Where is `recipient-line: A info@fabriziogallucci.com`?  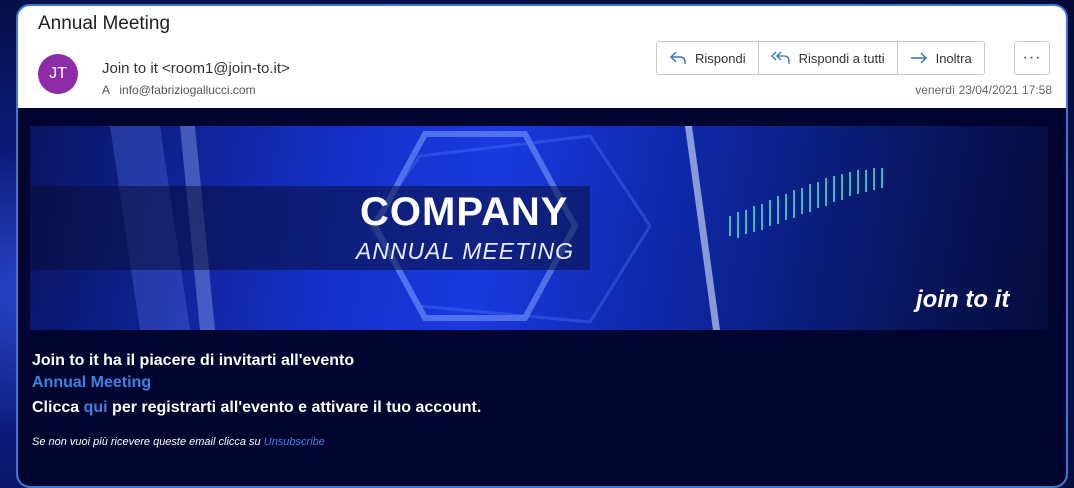
recipient-line: A info@fabriziogallucci.com is located at coordinates (179, 90).